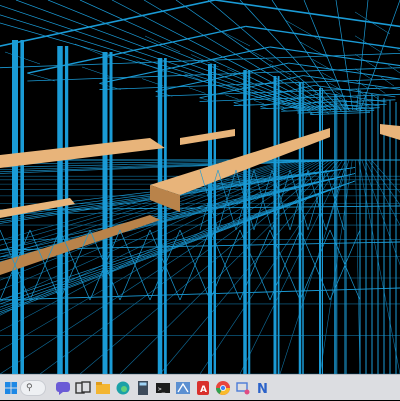 This screenshot has height=401, width=400. I want to click on svg-text: A, so click(203, 390).